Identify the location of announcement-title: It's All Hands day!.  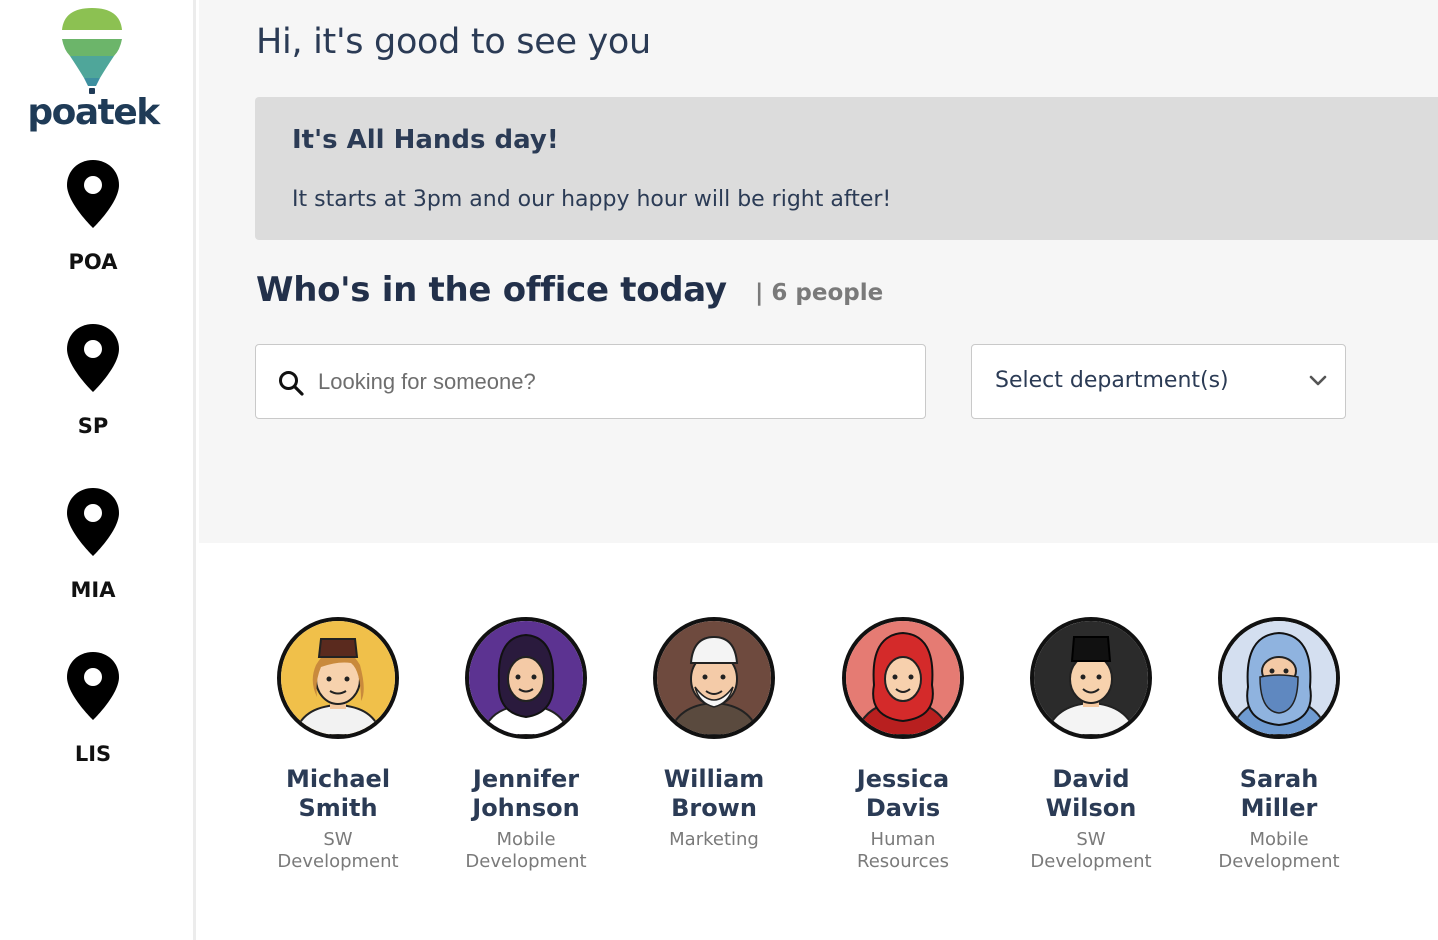
(425, 140).